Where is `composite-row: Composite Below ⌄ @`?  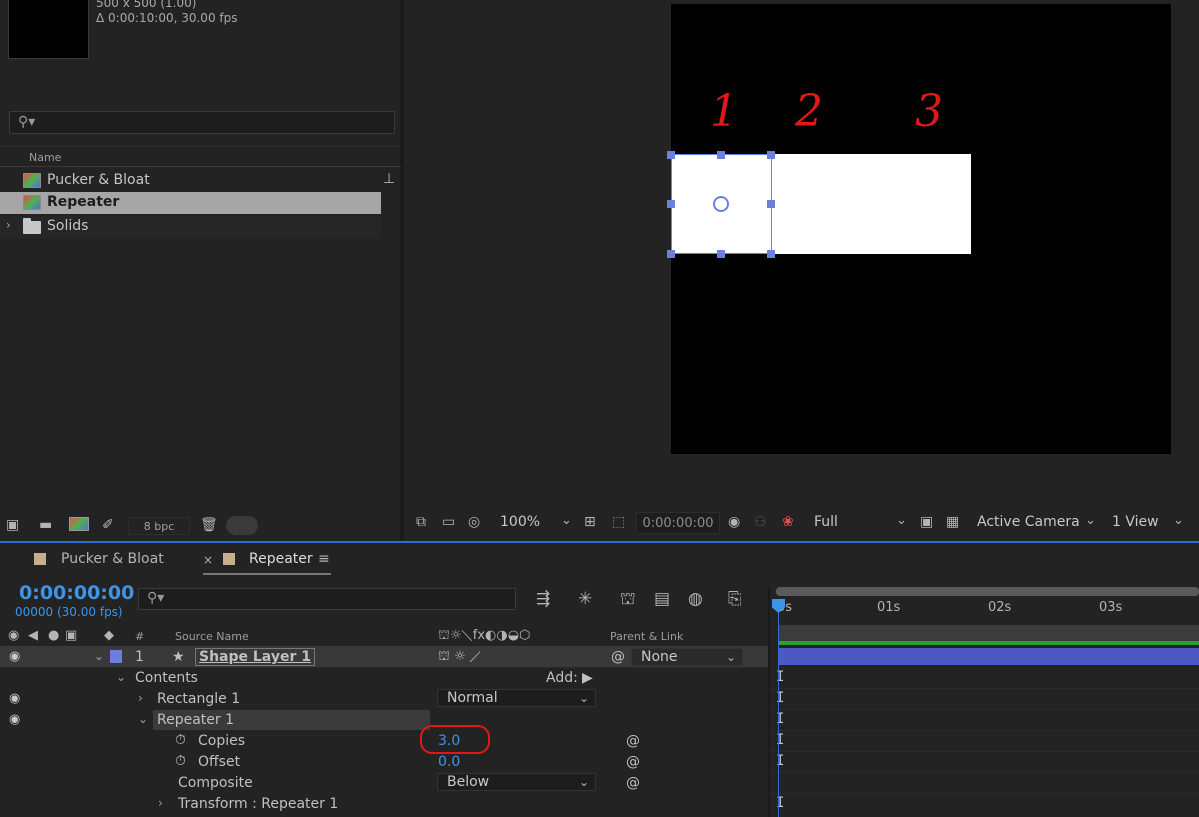 composite-row: Composite Below ⌄ @ is located at coordinates (385, 783).